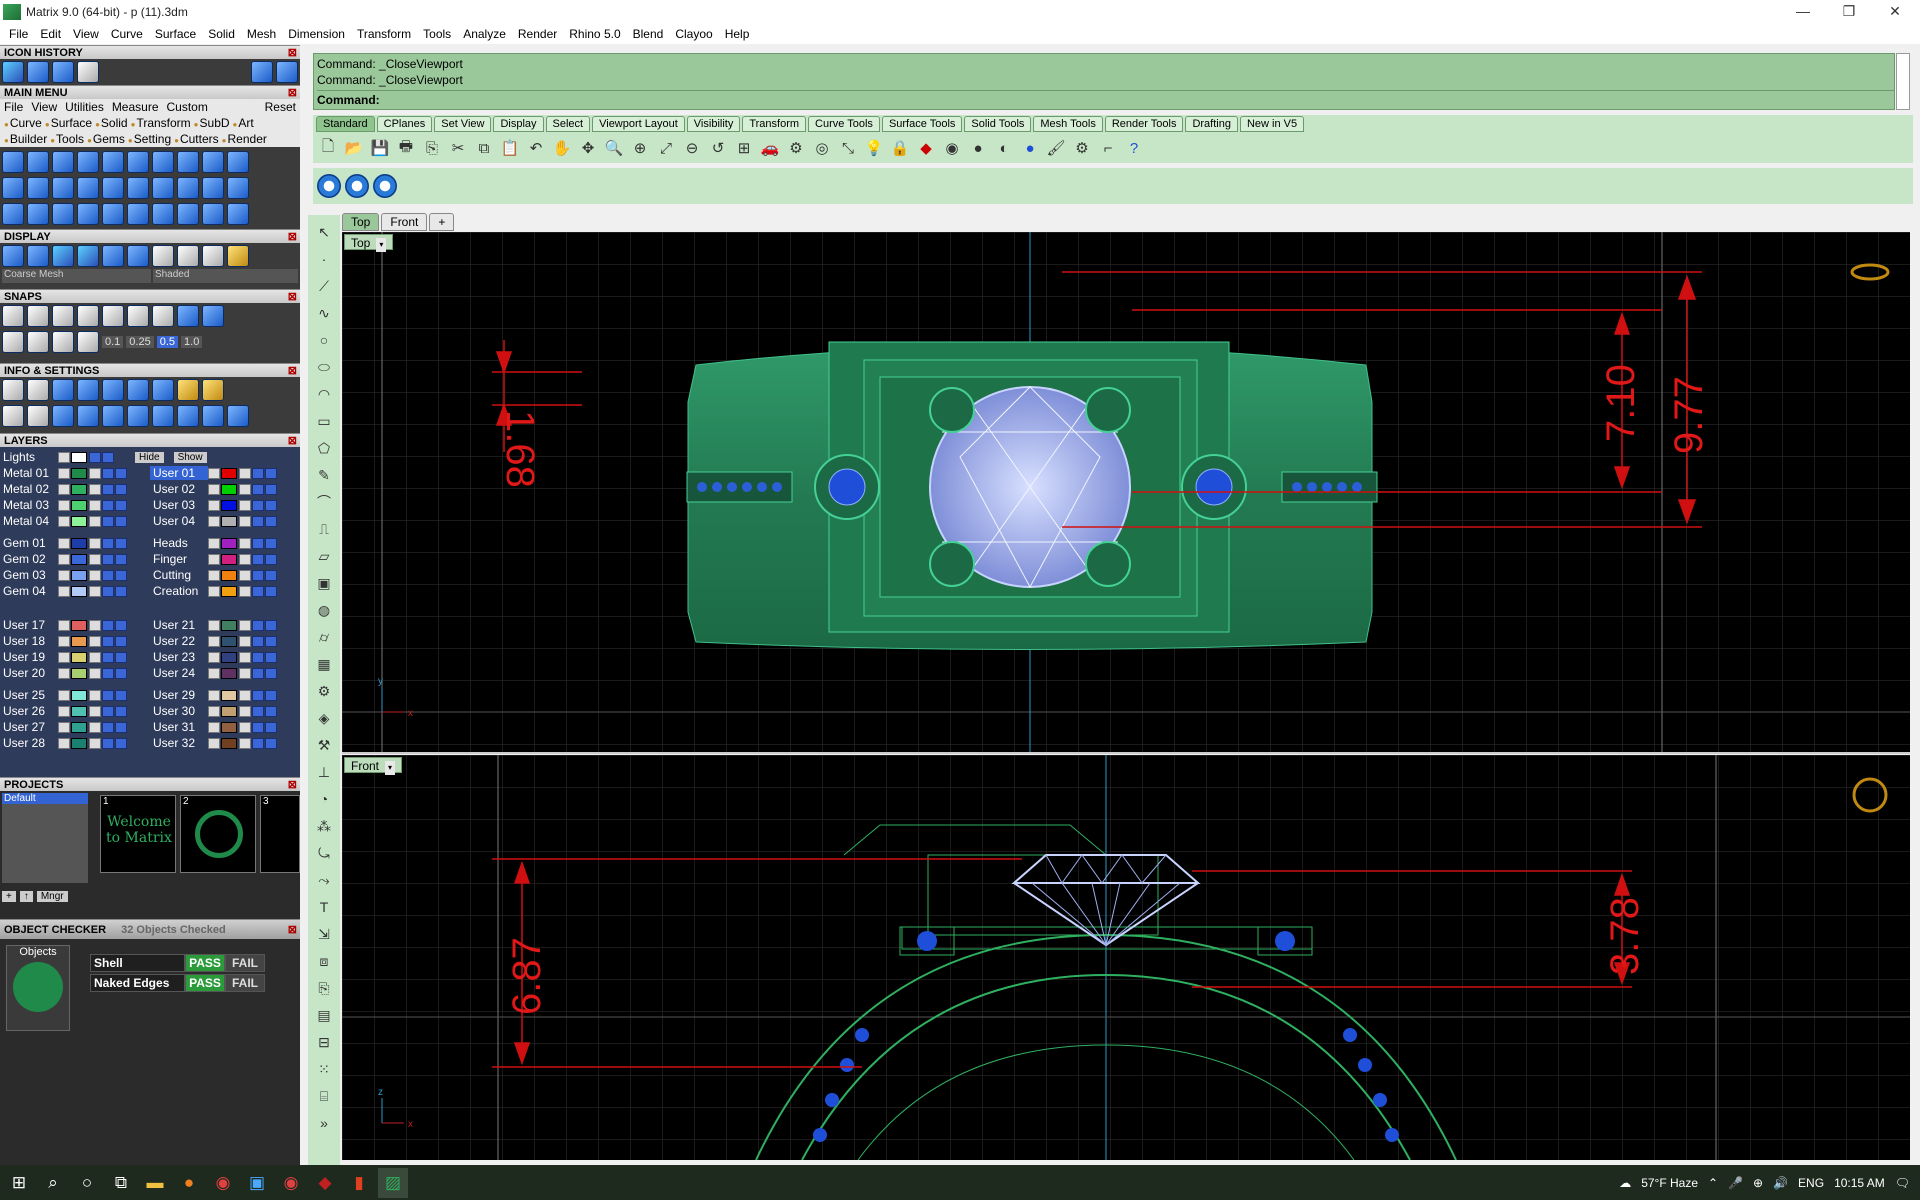  What do you see at coordinates (179, 641) in the screenshot?
I see `layer-name: User 22` at bounding box center [179, 641].